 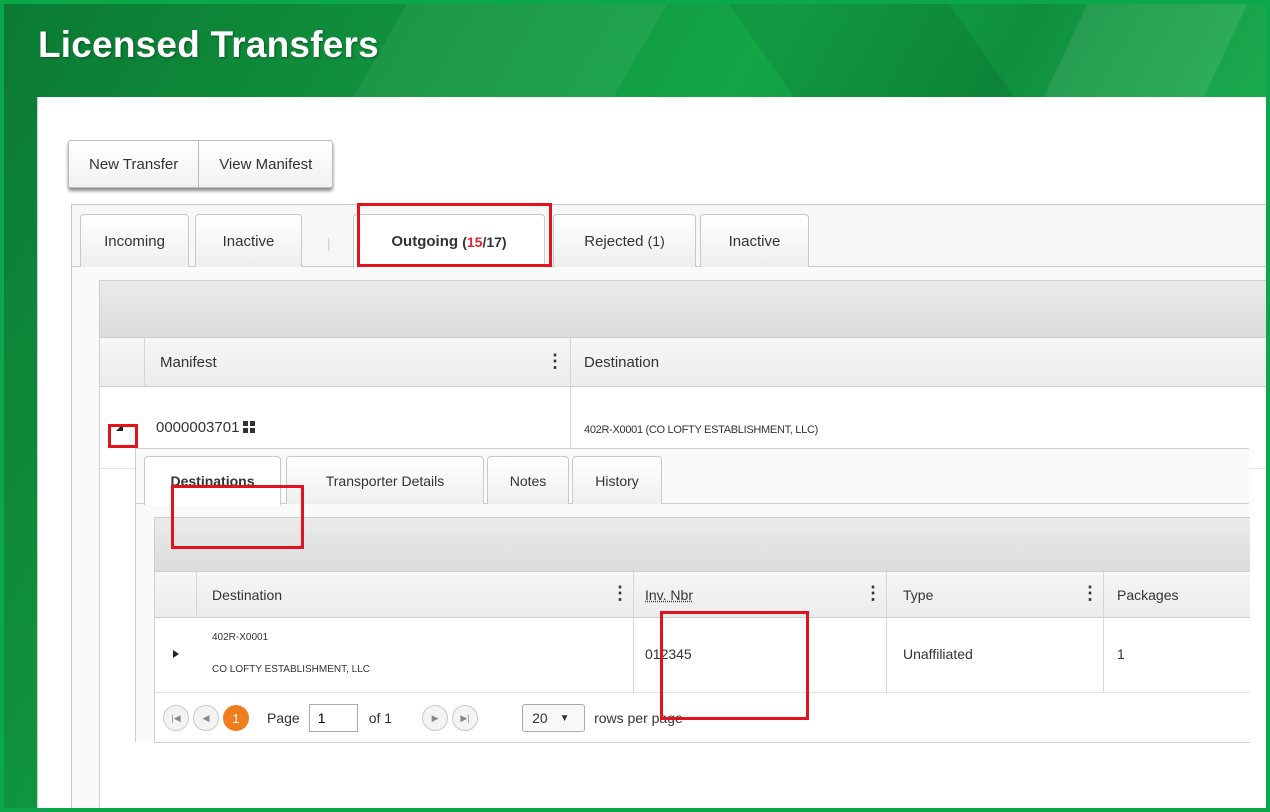 I want to click on outgoing-active-count: 15, so click(x=474, y=241).